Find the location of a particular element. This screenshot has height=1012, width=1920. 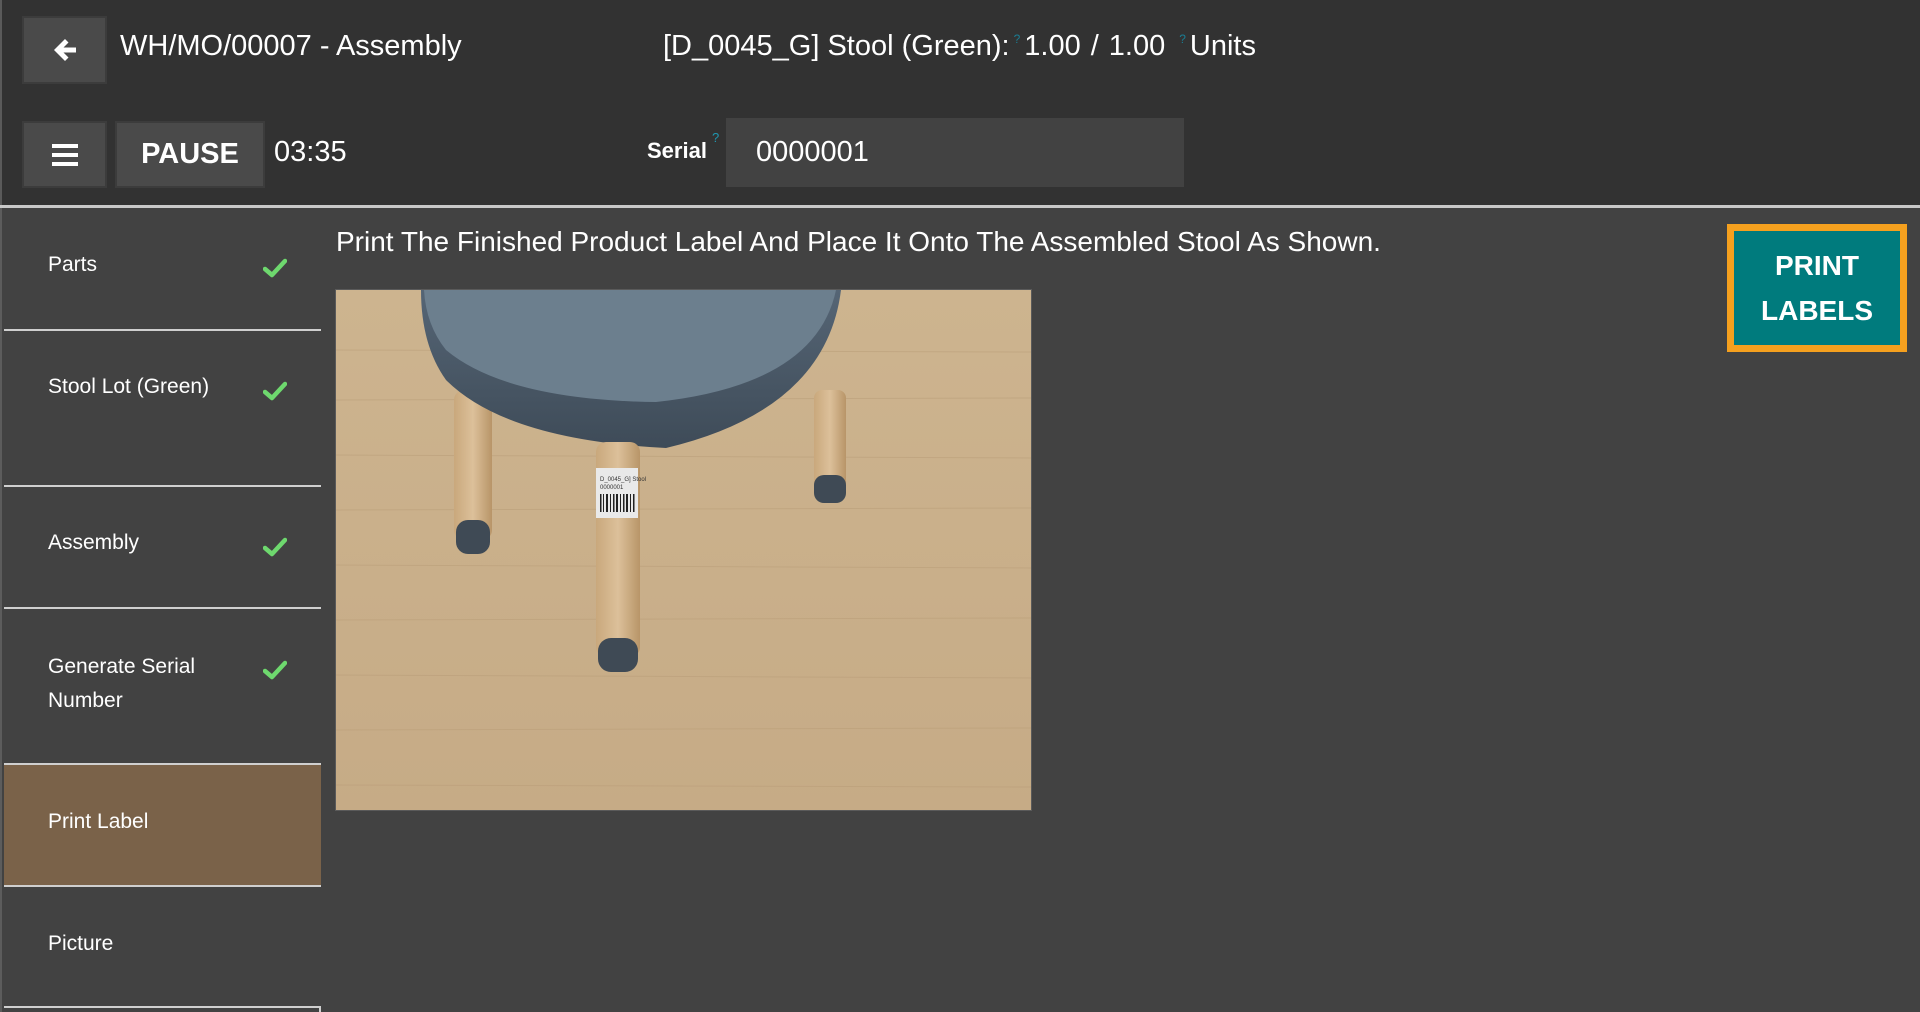

arrow-left-icon is located at coordinates (64, 50).